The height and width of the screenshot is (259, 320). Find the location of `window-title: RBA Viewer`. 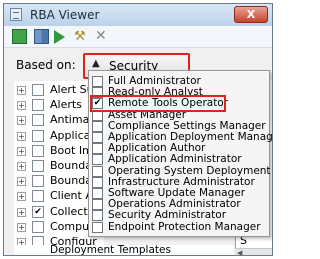

window-title: RBA Viewer is located at coordinates (65, 15).